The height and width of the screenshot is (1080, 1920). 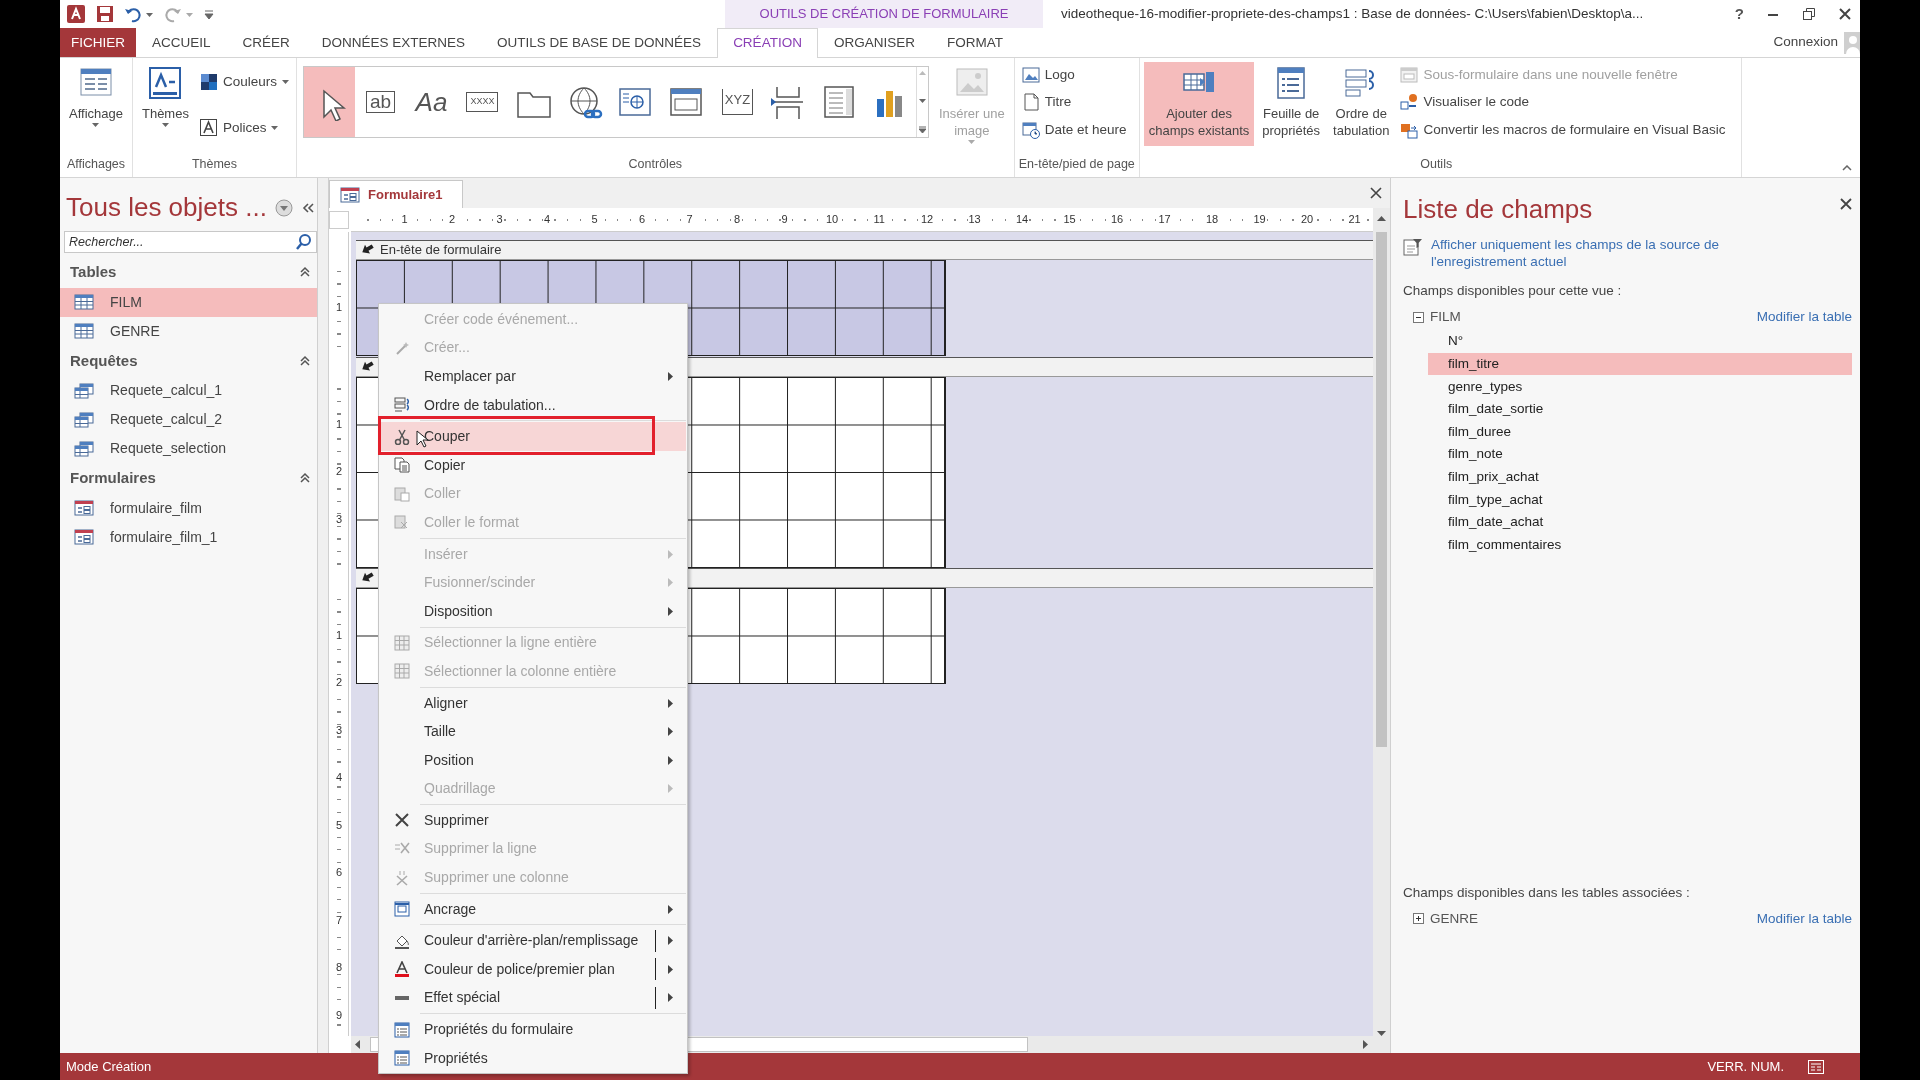 What do you see at coordinates (1640, 409) in the screenshot?
I see `field-item: film_date_sortie` at bounding box center [1640, 409].